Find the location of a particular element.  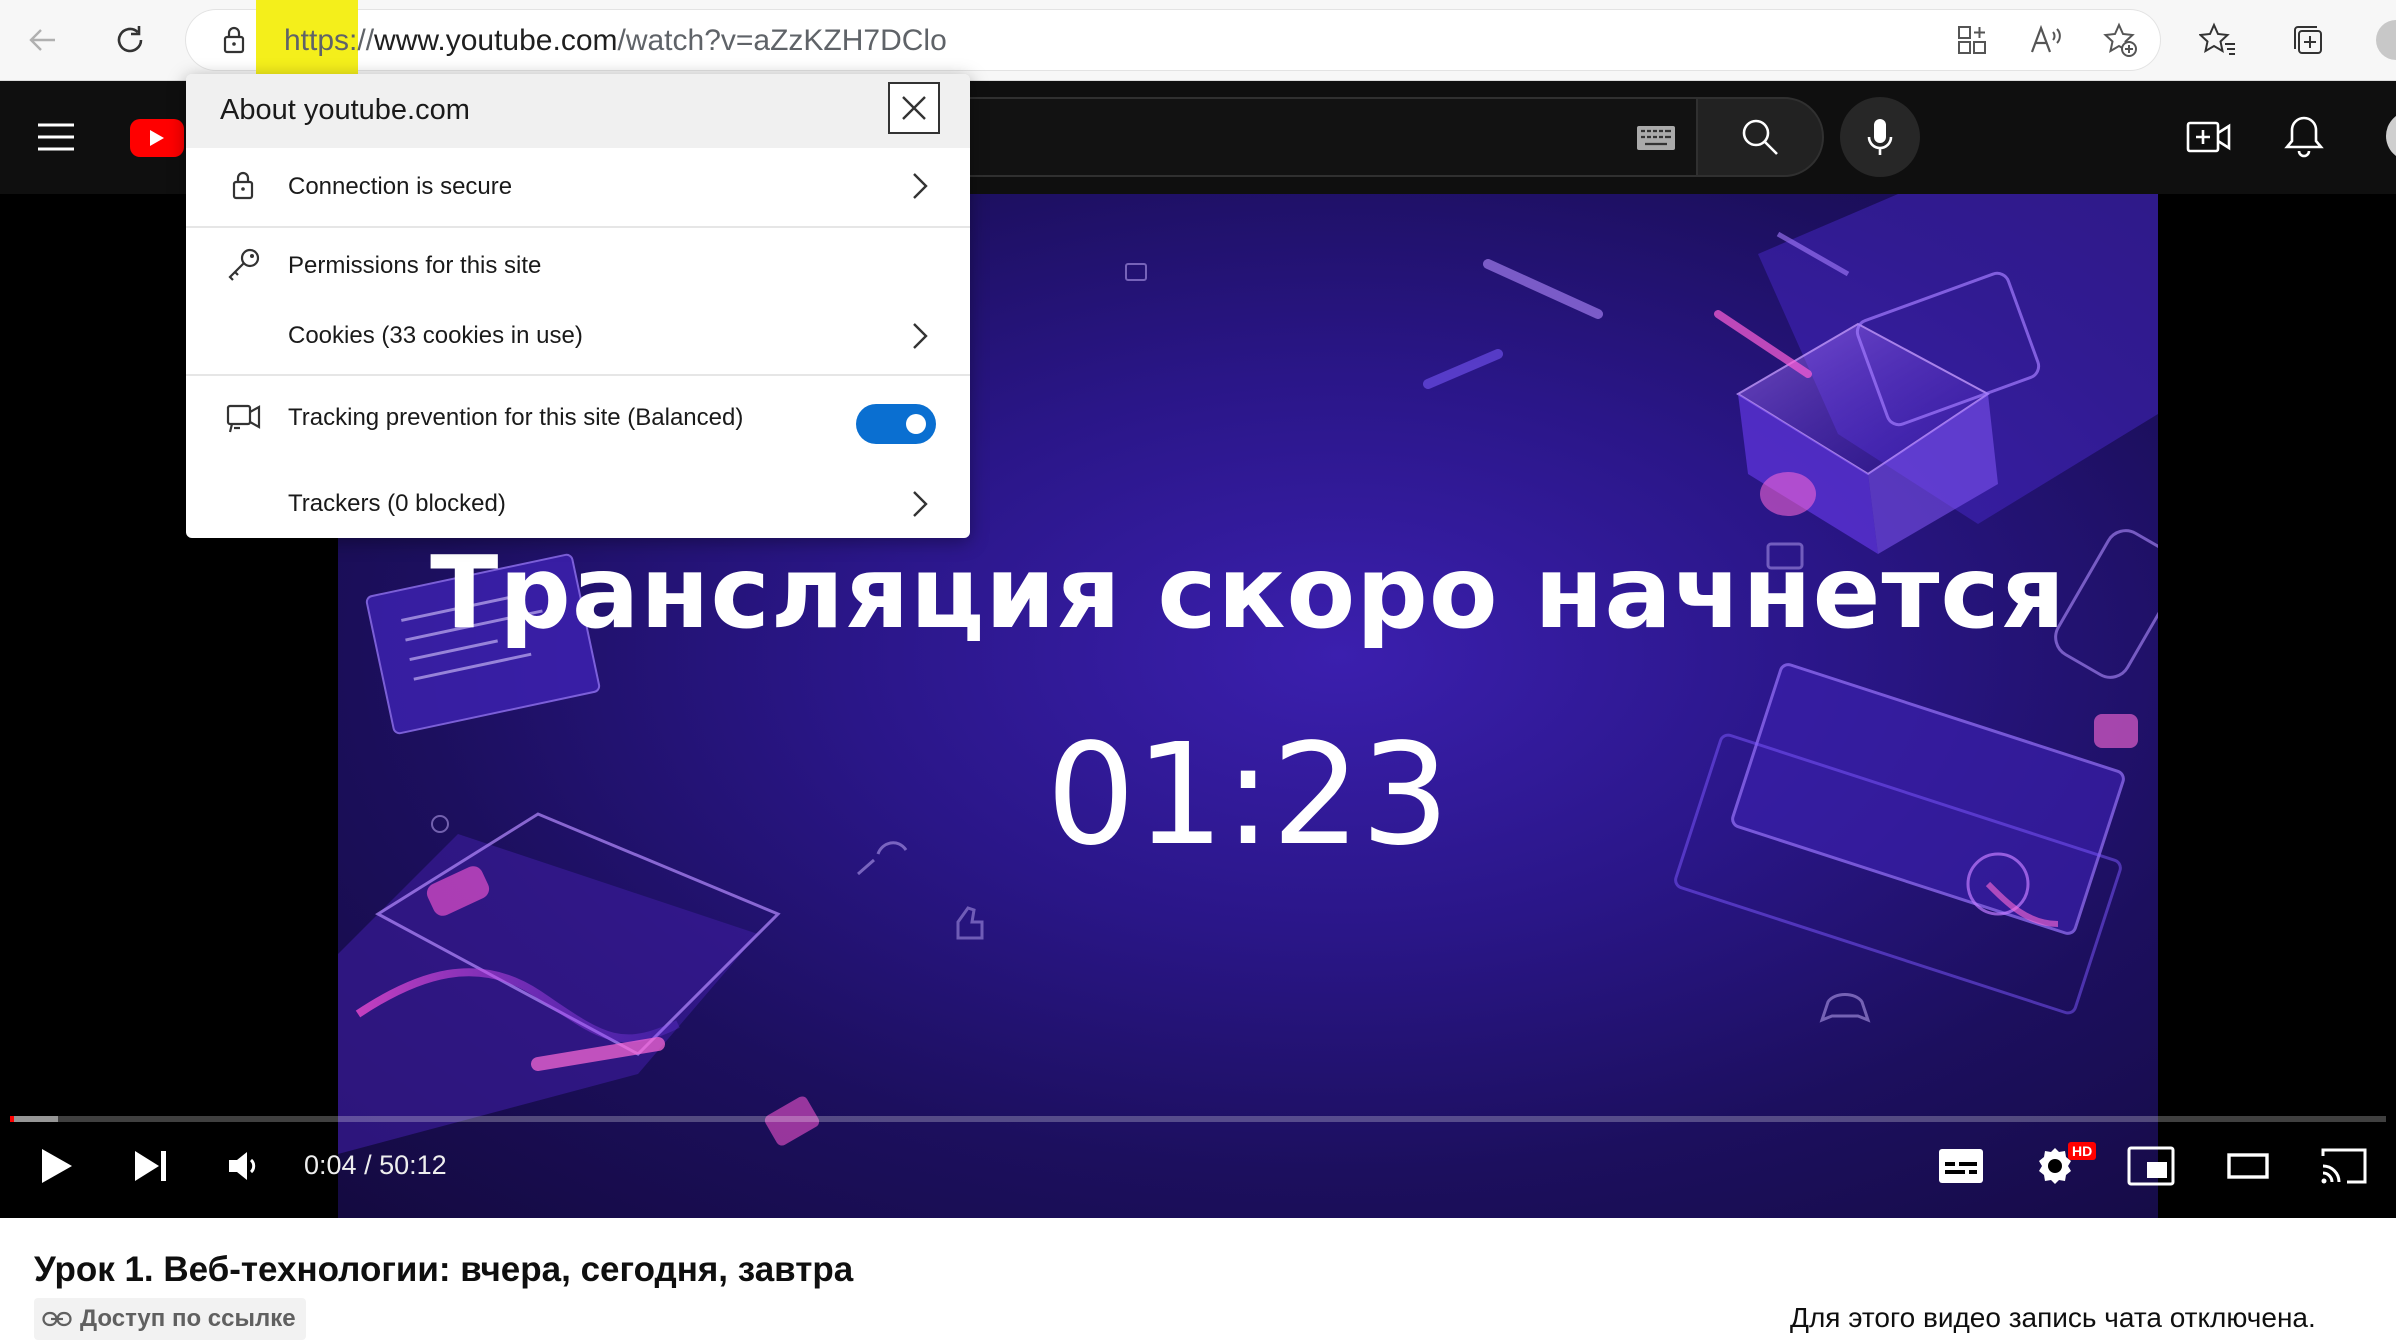

close-icon is located at coordinates (914, 108).